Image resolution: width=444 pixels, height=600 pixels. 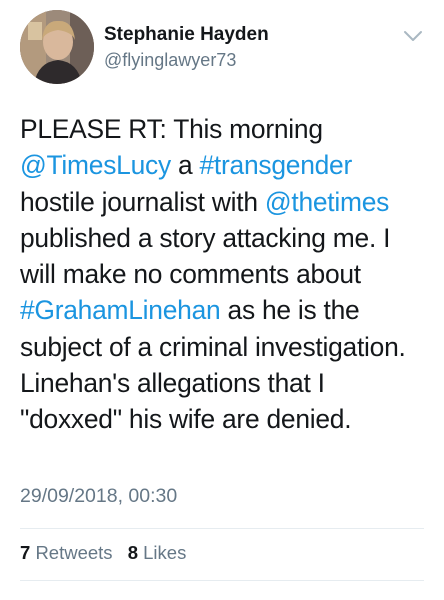 I want to click on retweets-label: Retweets, so click(x=74, y=552).